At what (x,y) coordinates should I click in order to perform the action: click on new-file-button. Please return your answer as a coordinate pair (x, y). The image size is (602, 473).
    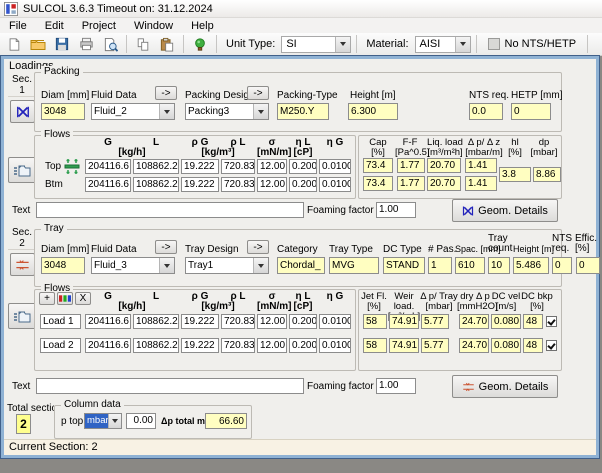
    Looking at the image, I should click on (14, 44).